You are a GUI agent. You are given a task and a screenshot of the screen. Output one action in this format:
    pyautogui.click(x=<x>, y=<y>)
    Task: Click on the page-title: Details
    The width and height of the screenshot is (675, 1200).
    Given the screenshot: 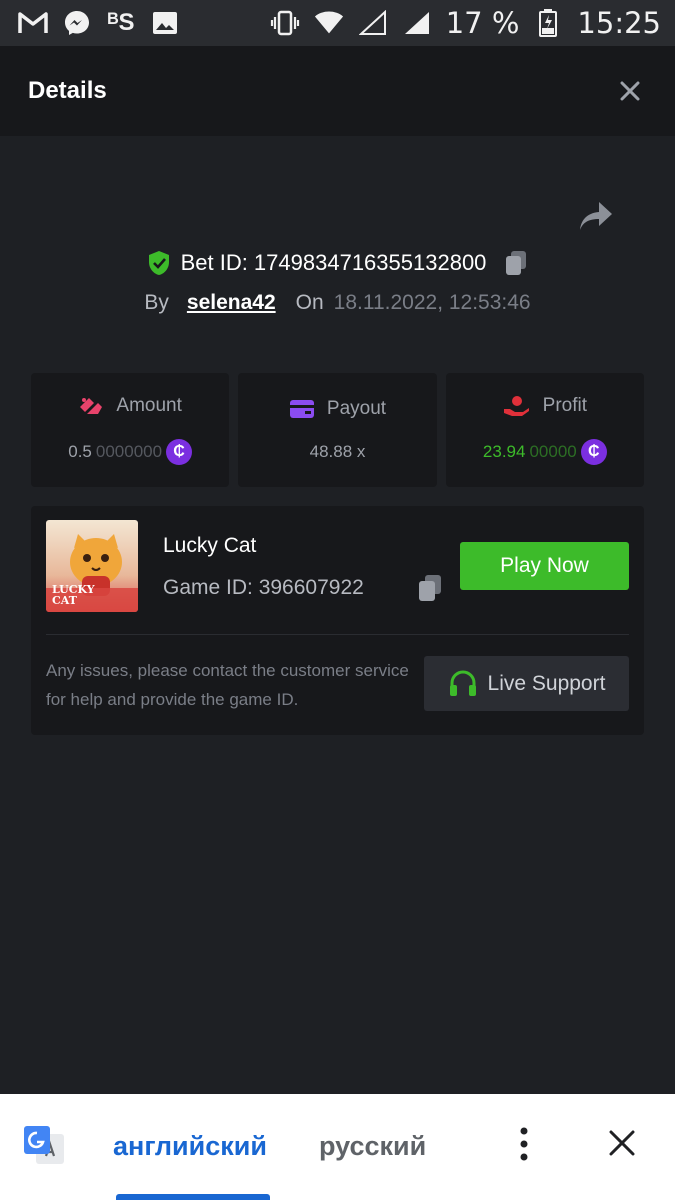 What is the action you would take?
    pyautogui.click(x=67, y=90)
    